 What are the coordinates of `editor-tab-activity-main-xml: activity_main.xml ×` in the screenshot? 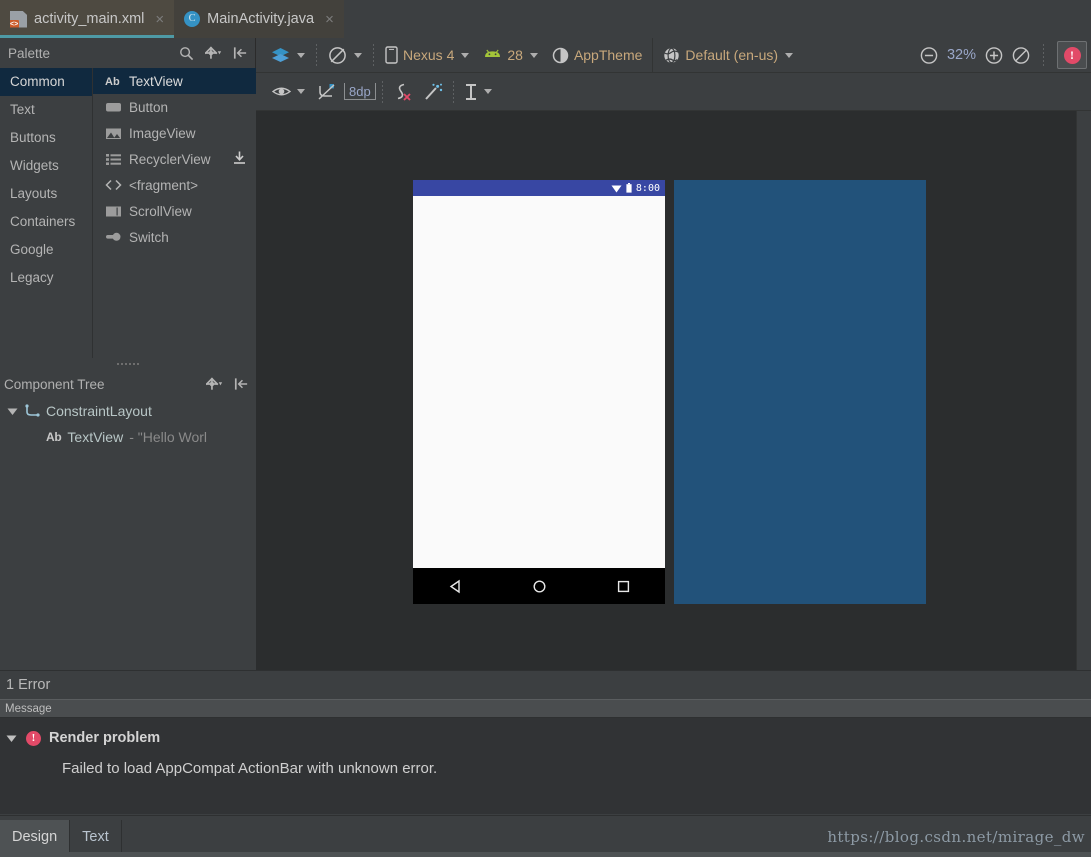 It's located at (87, 19).